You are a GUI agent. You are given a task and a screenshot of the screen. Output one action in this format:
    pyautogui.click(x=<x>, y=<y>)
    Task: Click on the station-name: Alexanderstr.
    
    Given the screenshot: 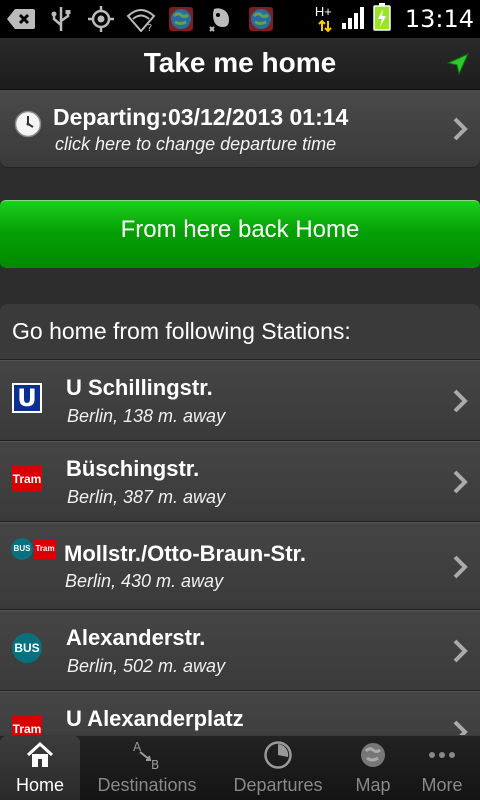 What is the action you would take?
    pyautogui.click(x=136, y=637)
    